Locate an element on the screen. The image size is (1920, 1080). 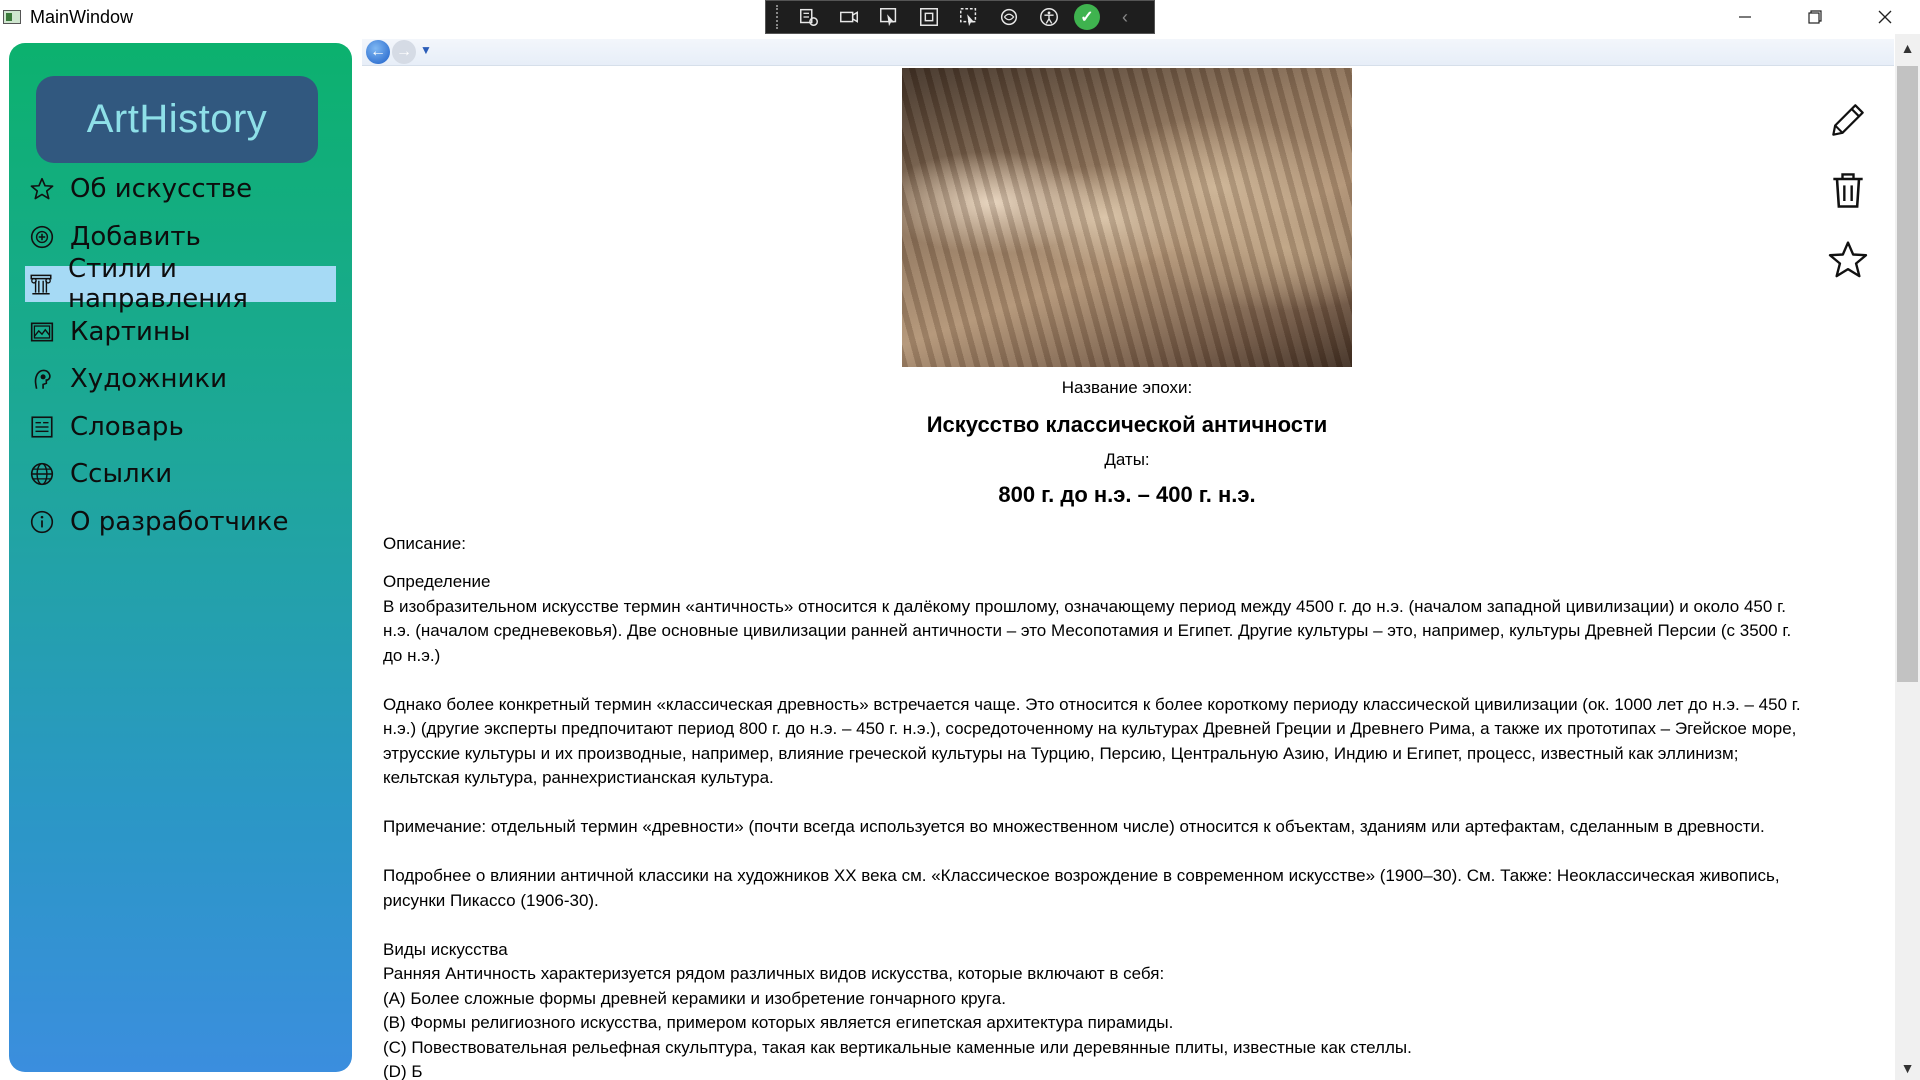
sidebar-item-paintings: Картины is located at coordinates (185, 332).